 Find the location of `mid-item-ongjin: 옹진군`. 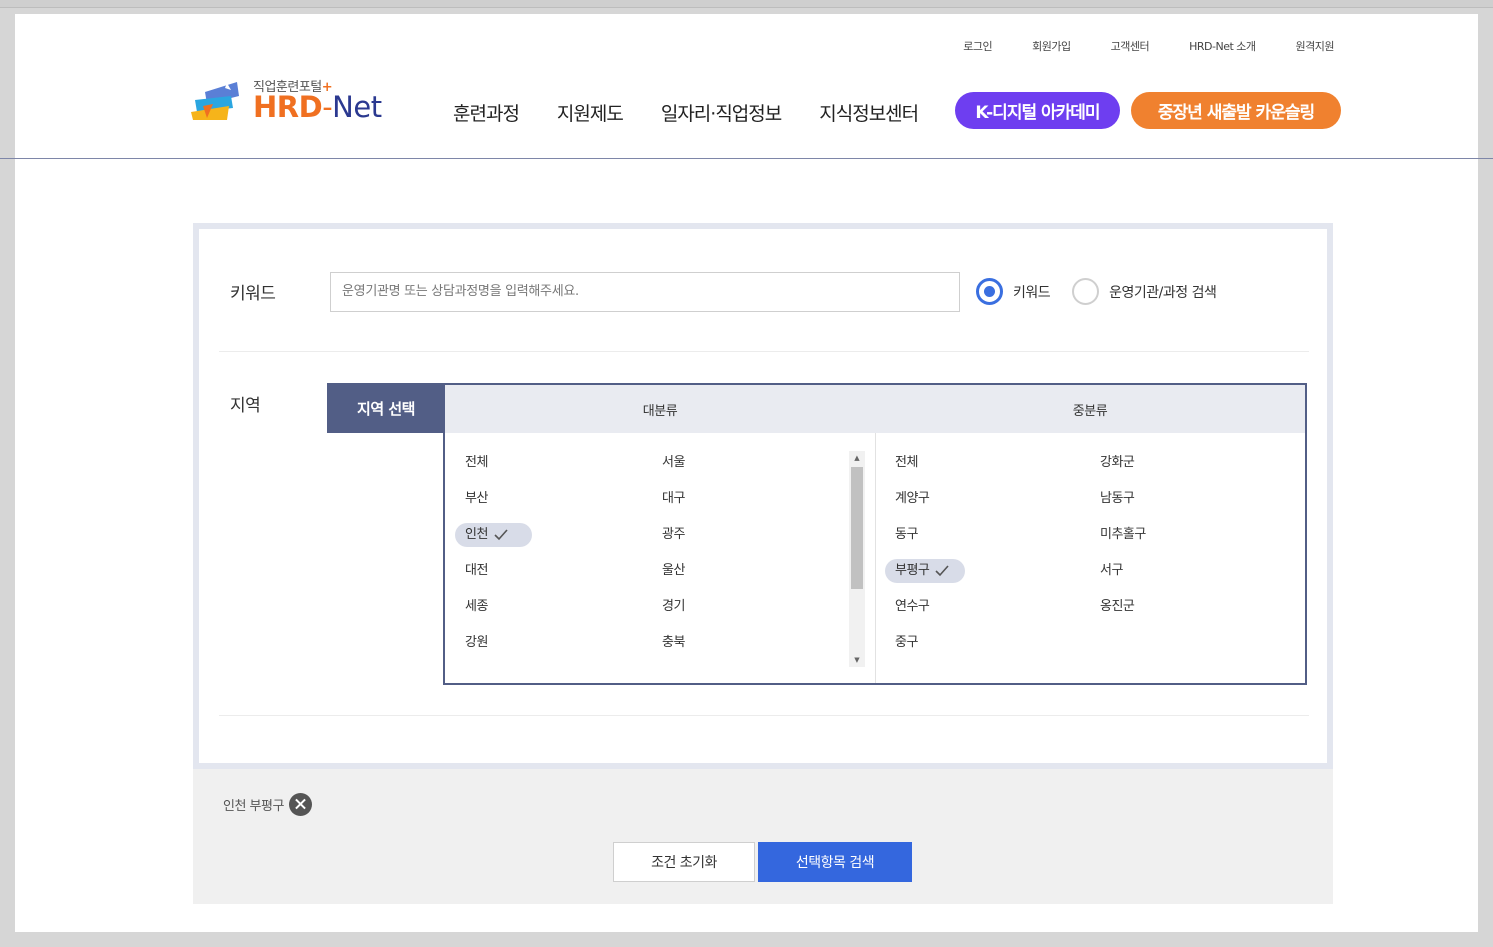

mid-item-ongjin: 옹진군 is located at coordinates (1180, 607).